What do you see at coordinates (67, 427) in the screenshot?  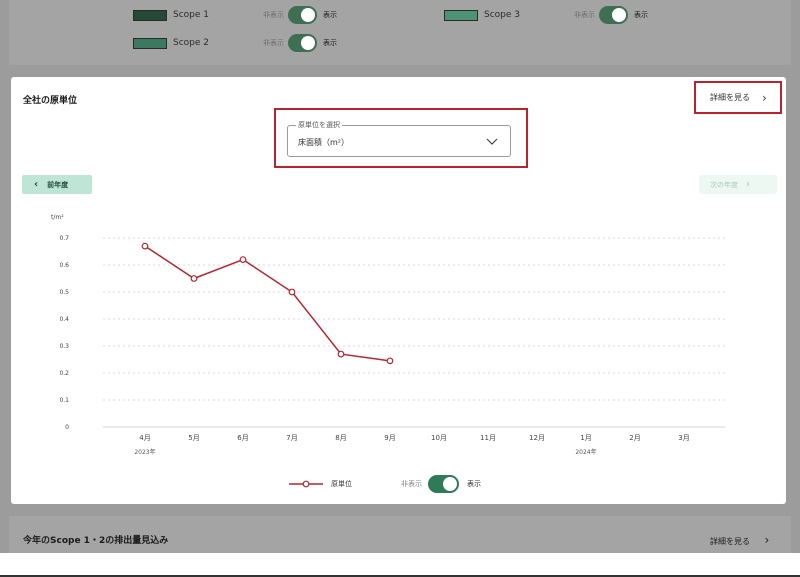 I see `y-tick-label: 0` at bounding box center [67, 427].